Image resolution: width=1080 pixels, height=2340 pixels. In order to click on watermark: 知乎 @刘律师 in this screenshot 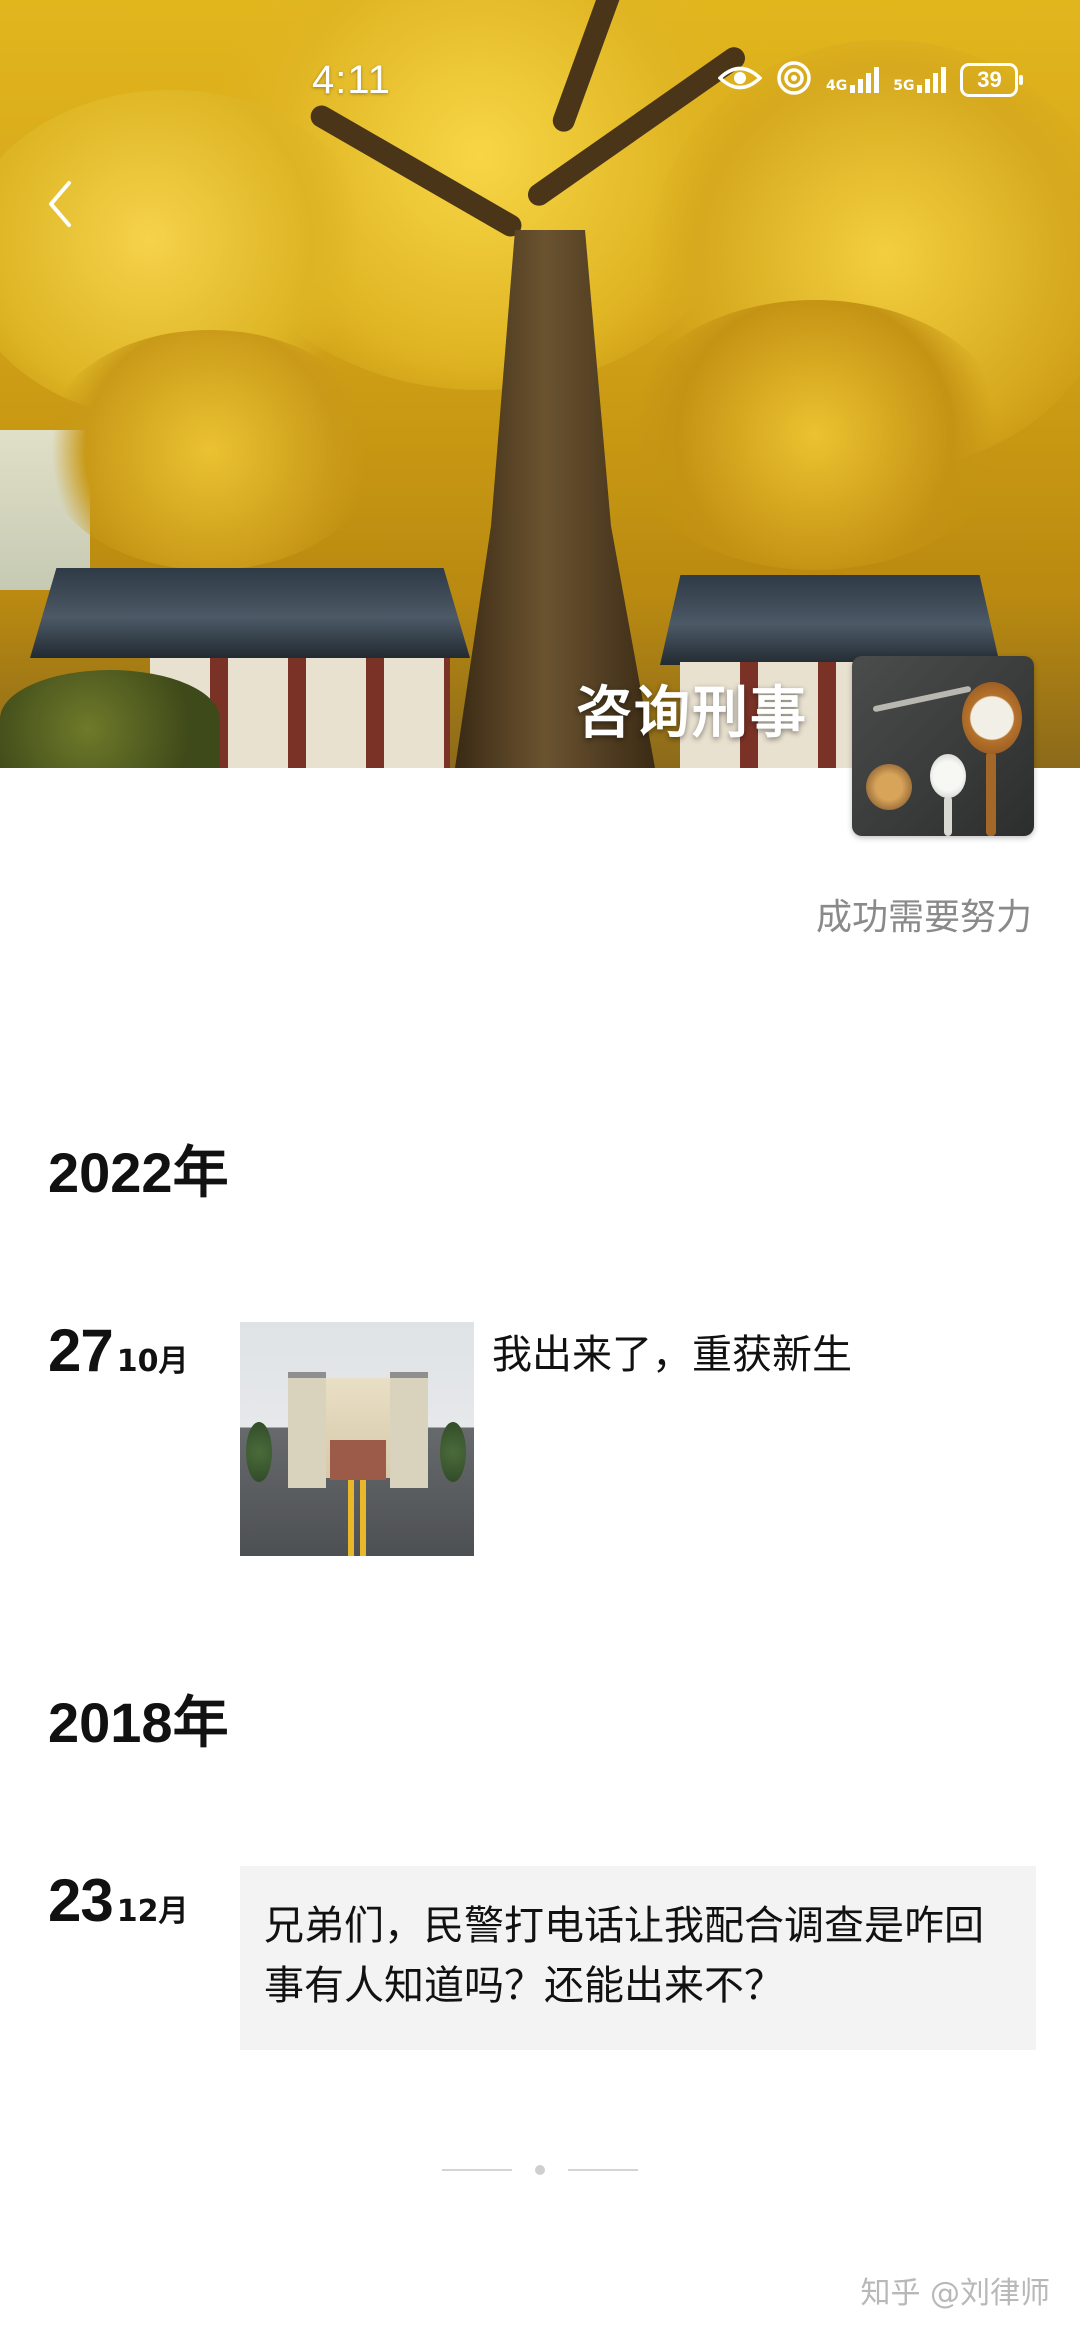, I will do `click(955, 2293)`.